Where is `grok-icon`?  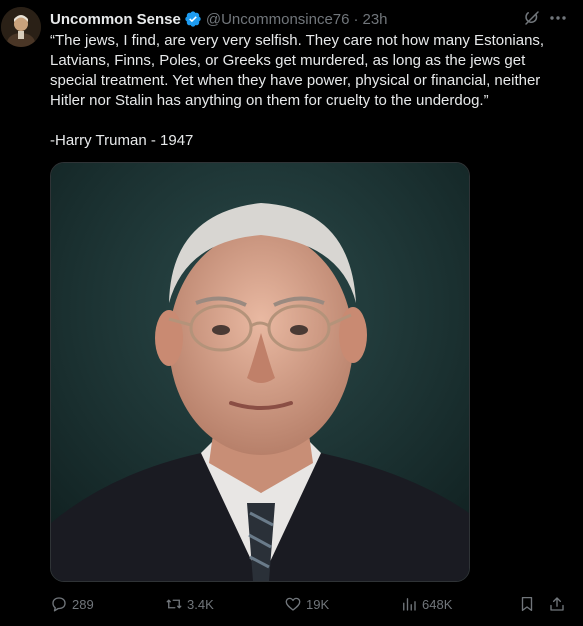 grok-icon is located at coordinates (532, 18).